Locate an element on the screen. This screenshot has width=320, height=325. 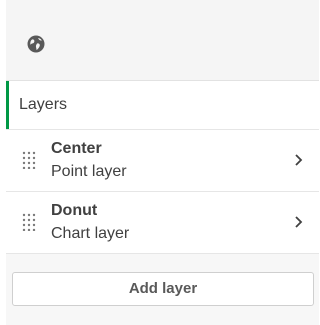
layers-section-header: Layers is located at coordinates (162, 105).